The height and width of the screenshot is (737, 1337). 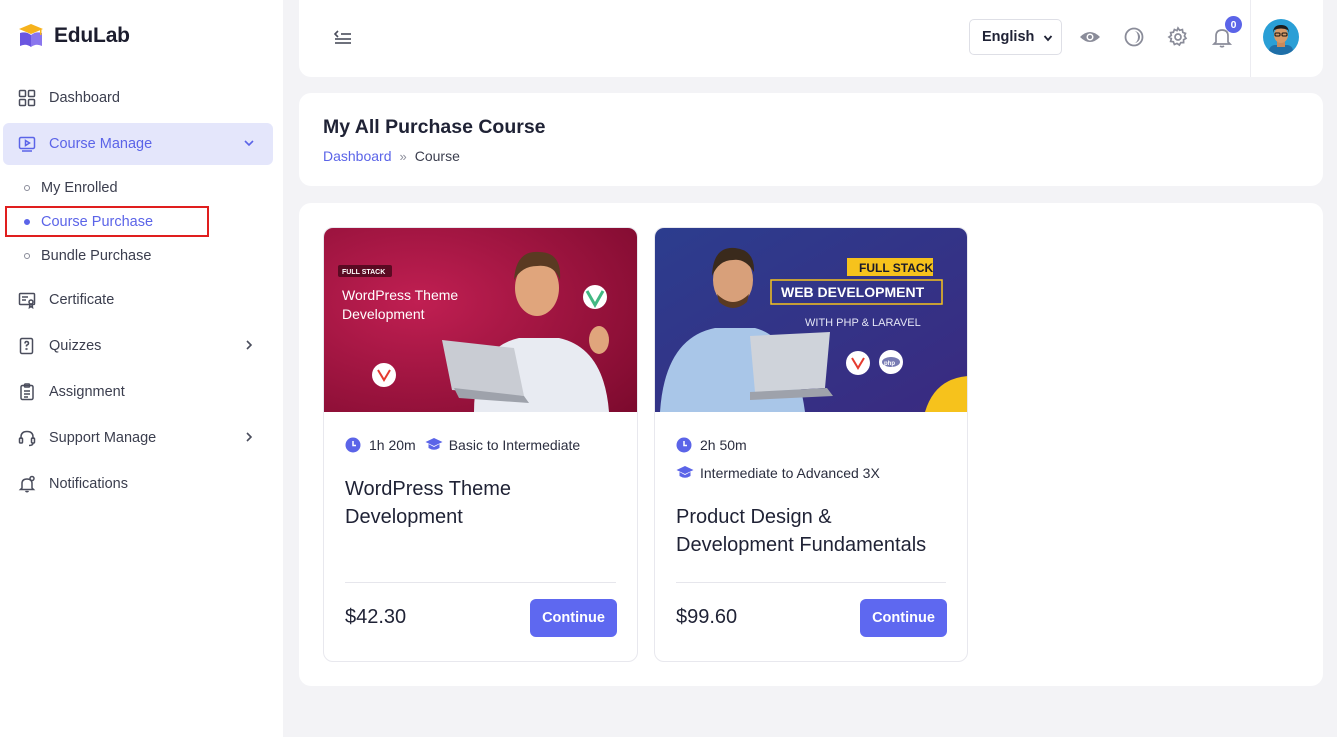 I want to click on course-price: $99.60, so click(x=707, y=617).